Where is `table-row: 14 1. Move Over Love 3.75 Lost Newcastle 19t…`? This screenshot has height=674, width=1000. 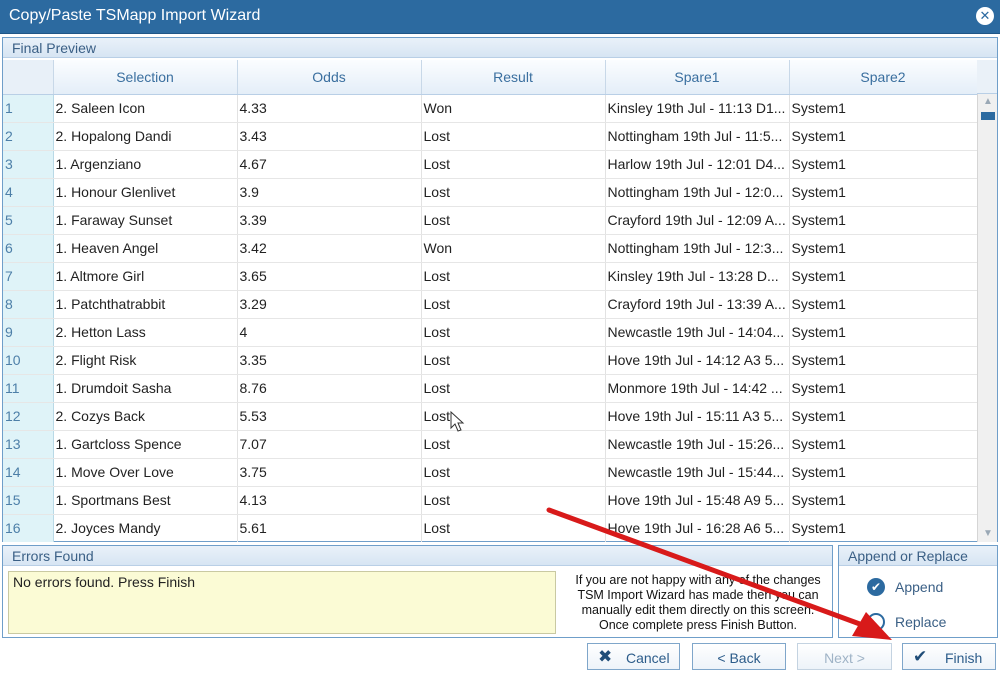 table-row: 14 1. Move Over Love 3.75 Lost Newcastle 19t… is located at coordinates (490, 472).